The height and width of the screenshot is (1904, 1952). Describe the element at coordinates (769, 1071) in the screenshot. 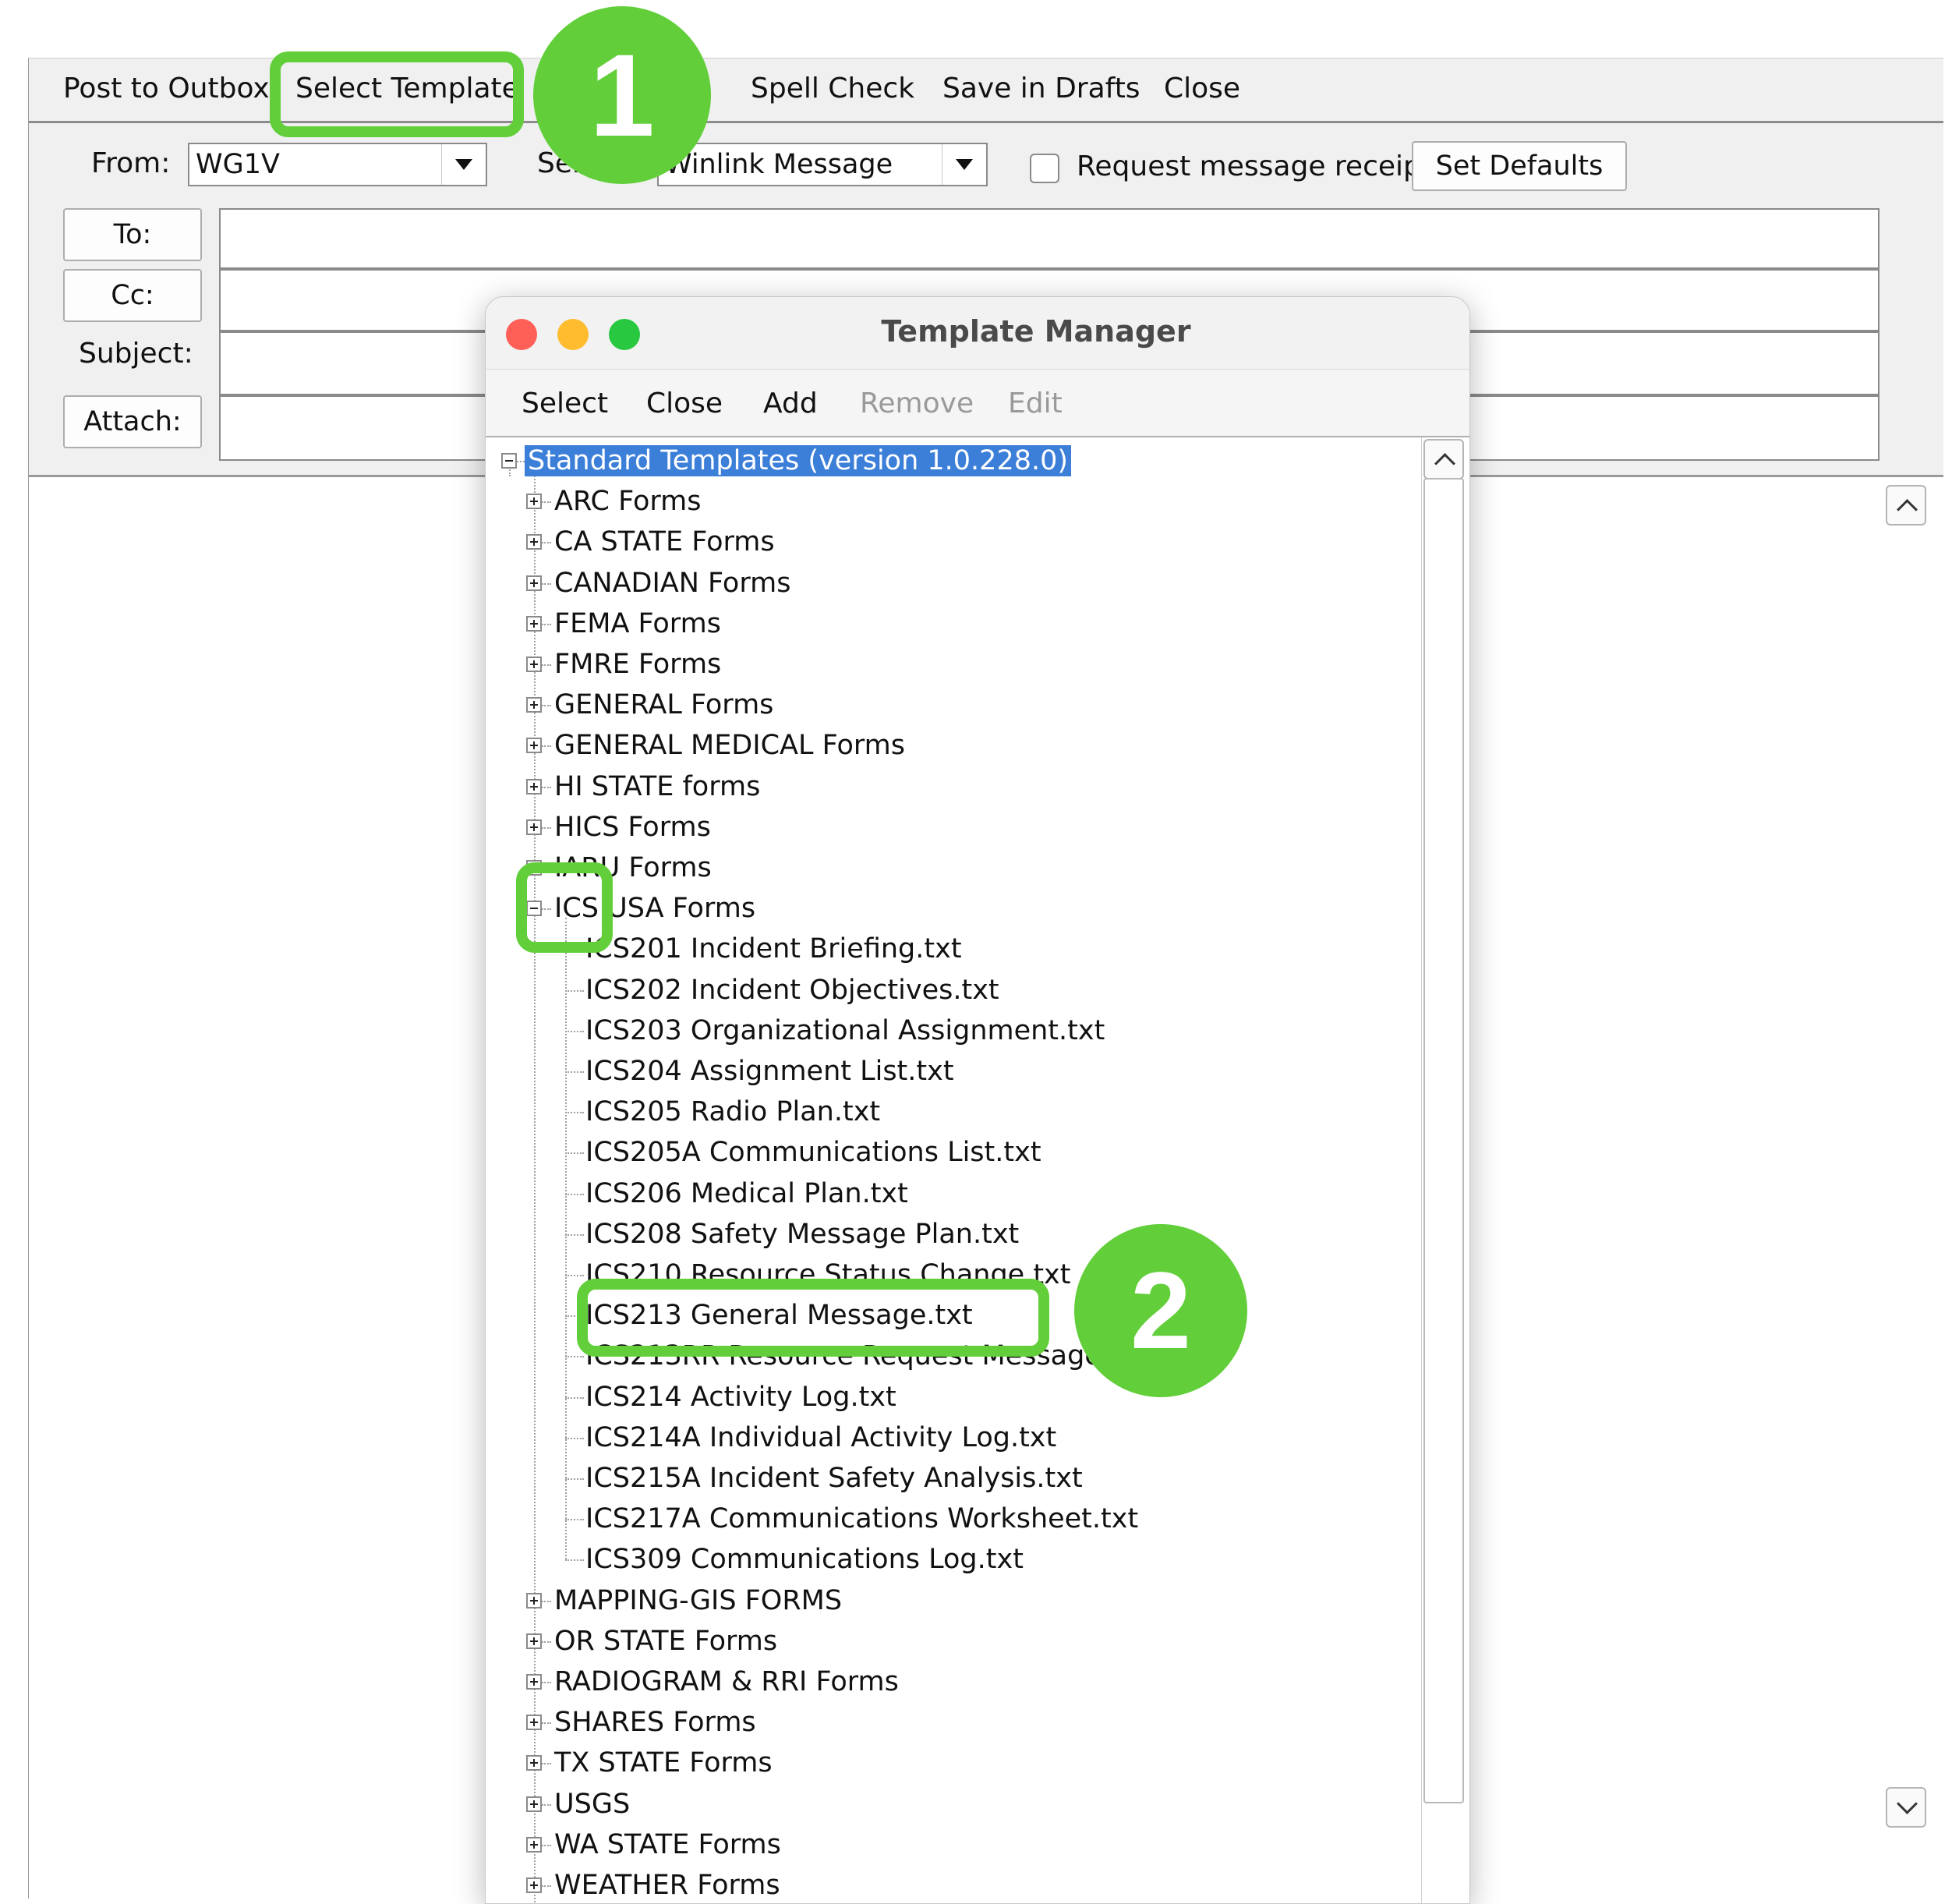

I see `tree-template-item: ICS204 Assignment List.txt` at that location.